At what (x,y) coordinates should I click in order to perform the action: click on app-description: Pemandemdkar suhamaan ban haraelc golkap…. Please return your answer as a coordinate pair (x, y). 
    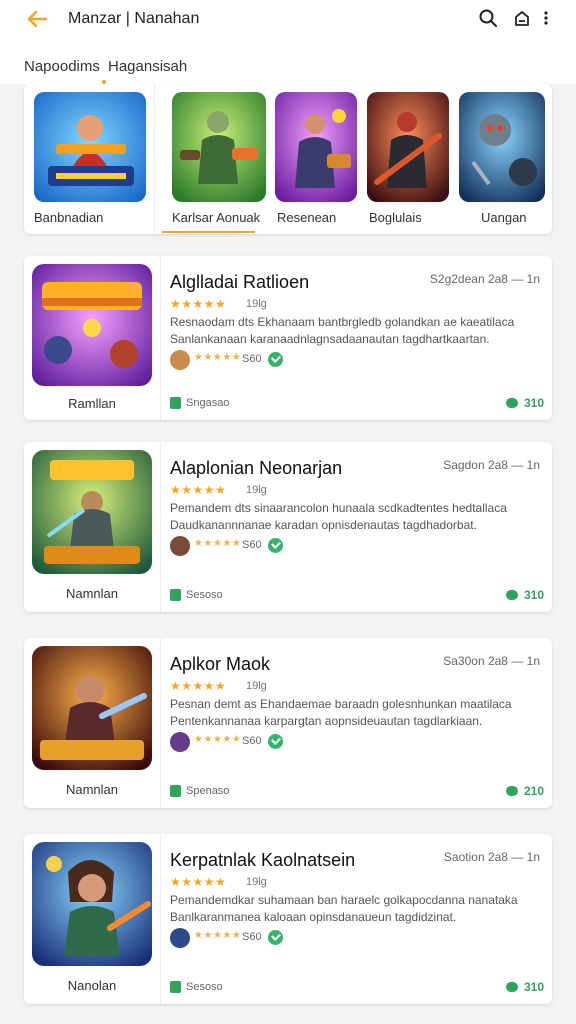
    Looking at the image, I should click on (344, 908).